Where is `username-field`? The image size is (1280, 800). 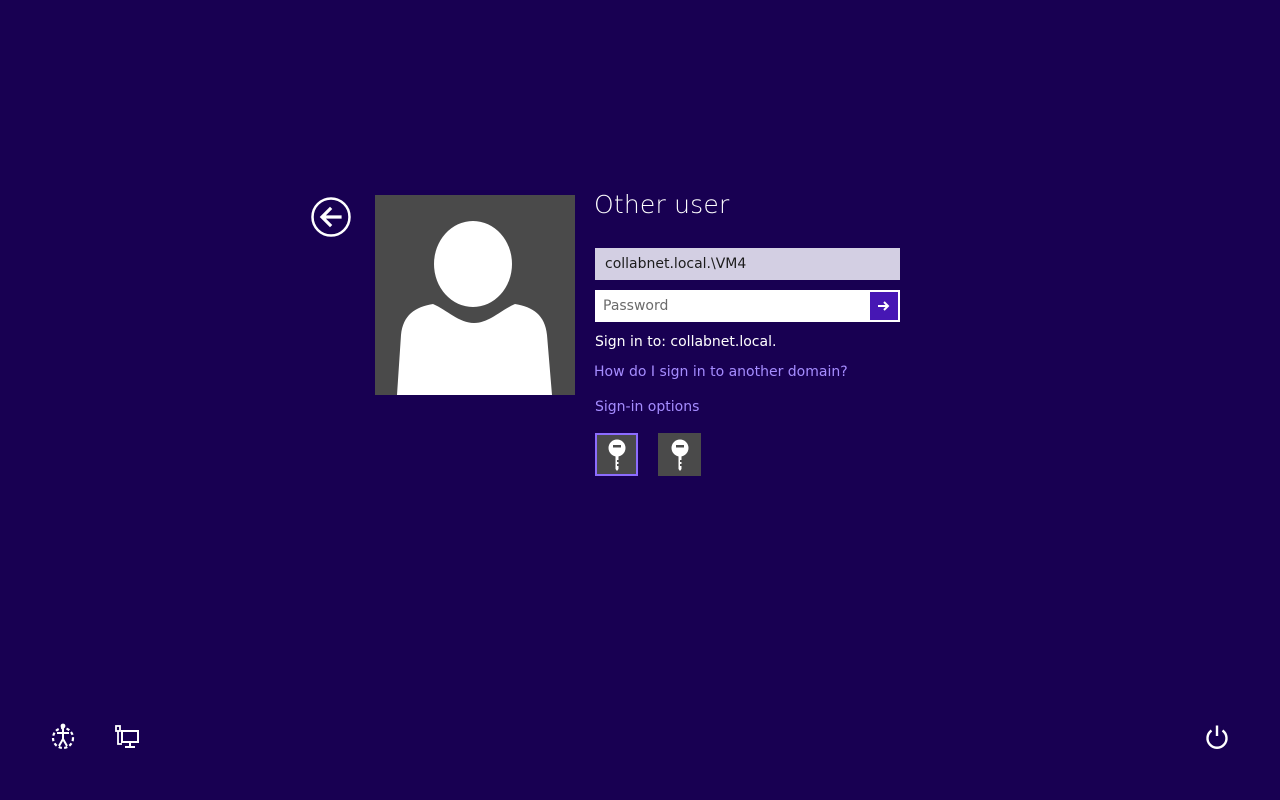 username-field is located at coordinates (747, 264).